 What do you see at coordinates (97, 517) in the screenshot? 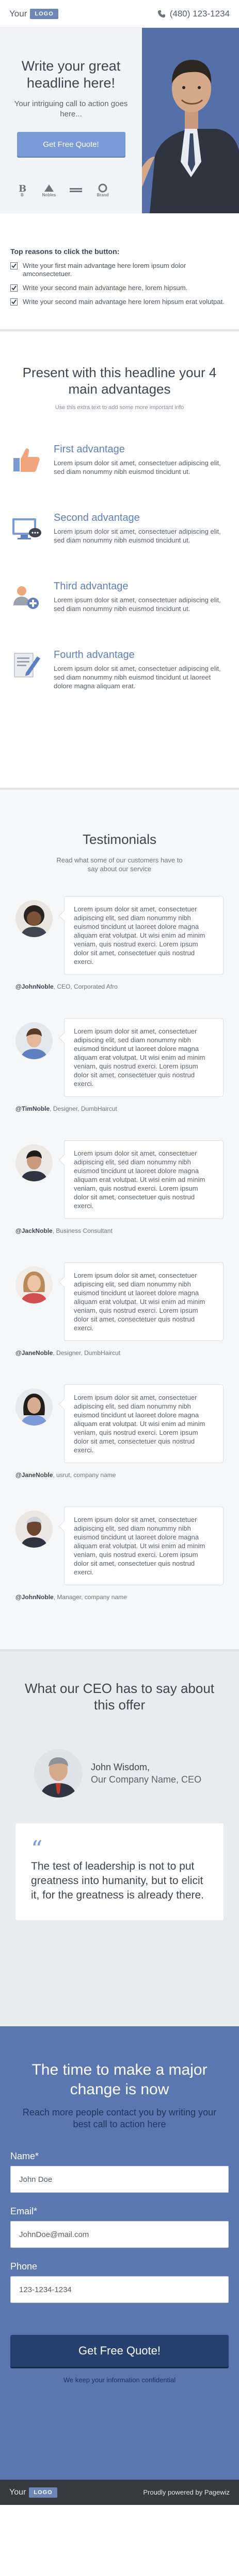
I see `advantage-title: Second advantage` at bounding box center [97, 517].